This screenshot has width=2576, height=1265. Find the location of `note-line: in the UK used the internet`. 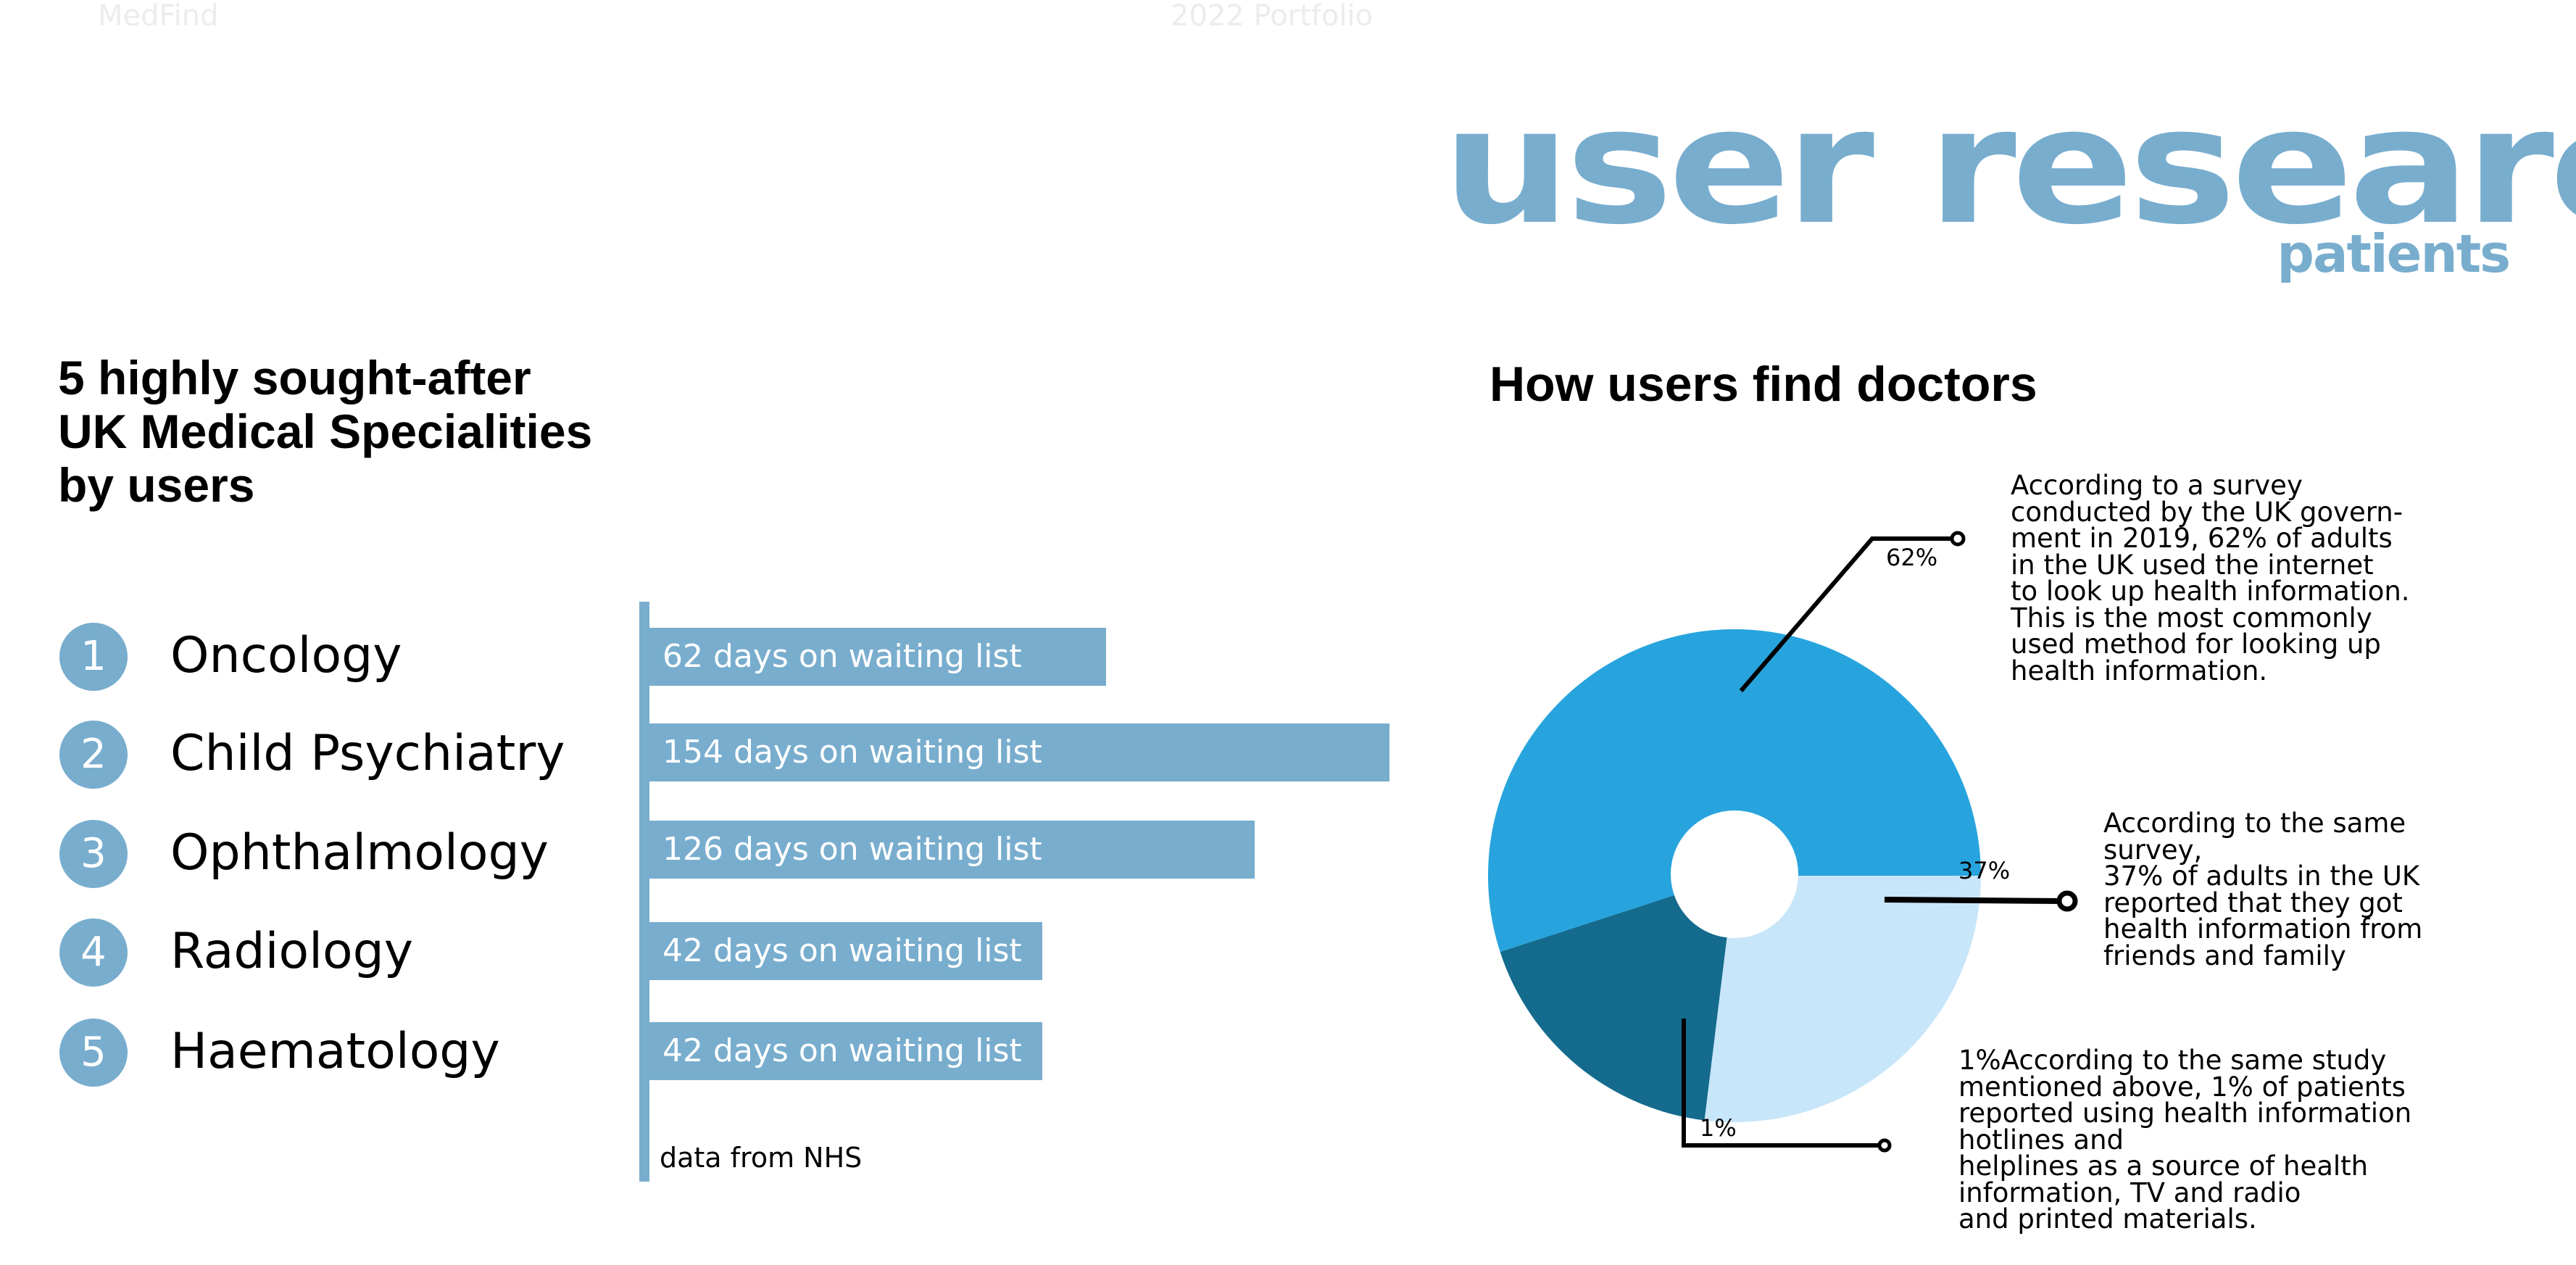

note-line: in the UK used the internet is located at coordinates (2192, 565).